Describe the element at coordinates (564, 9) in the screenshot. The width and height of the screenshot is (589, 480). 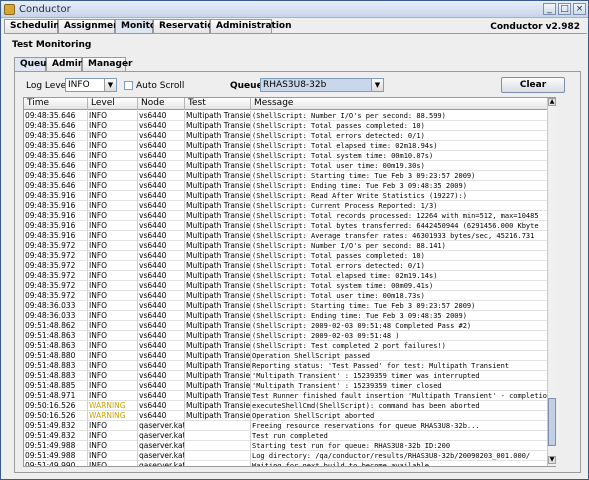
I see `maximize-button: □` at that location.